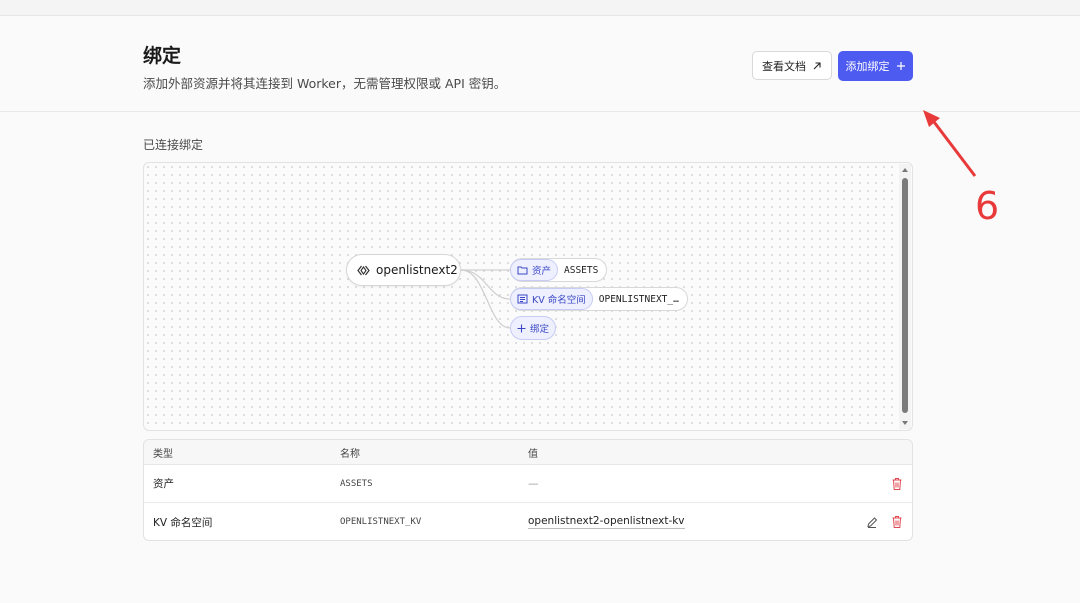 This screenshot has width=1080, height=603. Describe the element at coordinates (363, 270) in the screenshot. I see `worker-icon` at that location.